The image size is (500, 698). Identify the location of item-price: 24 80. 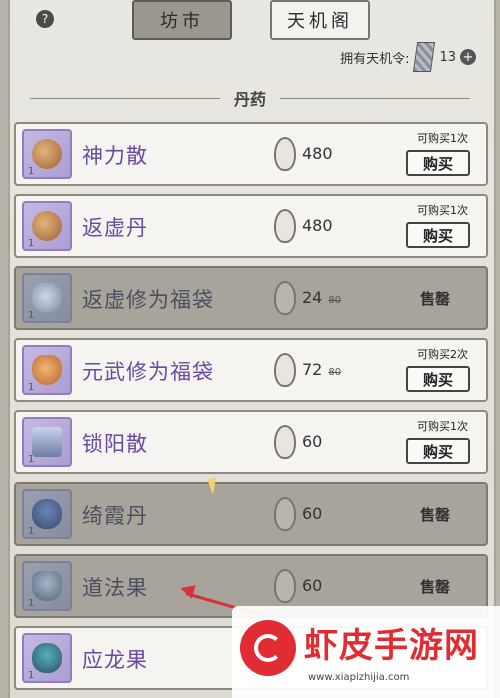
(321, 297).